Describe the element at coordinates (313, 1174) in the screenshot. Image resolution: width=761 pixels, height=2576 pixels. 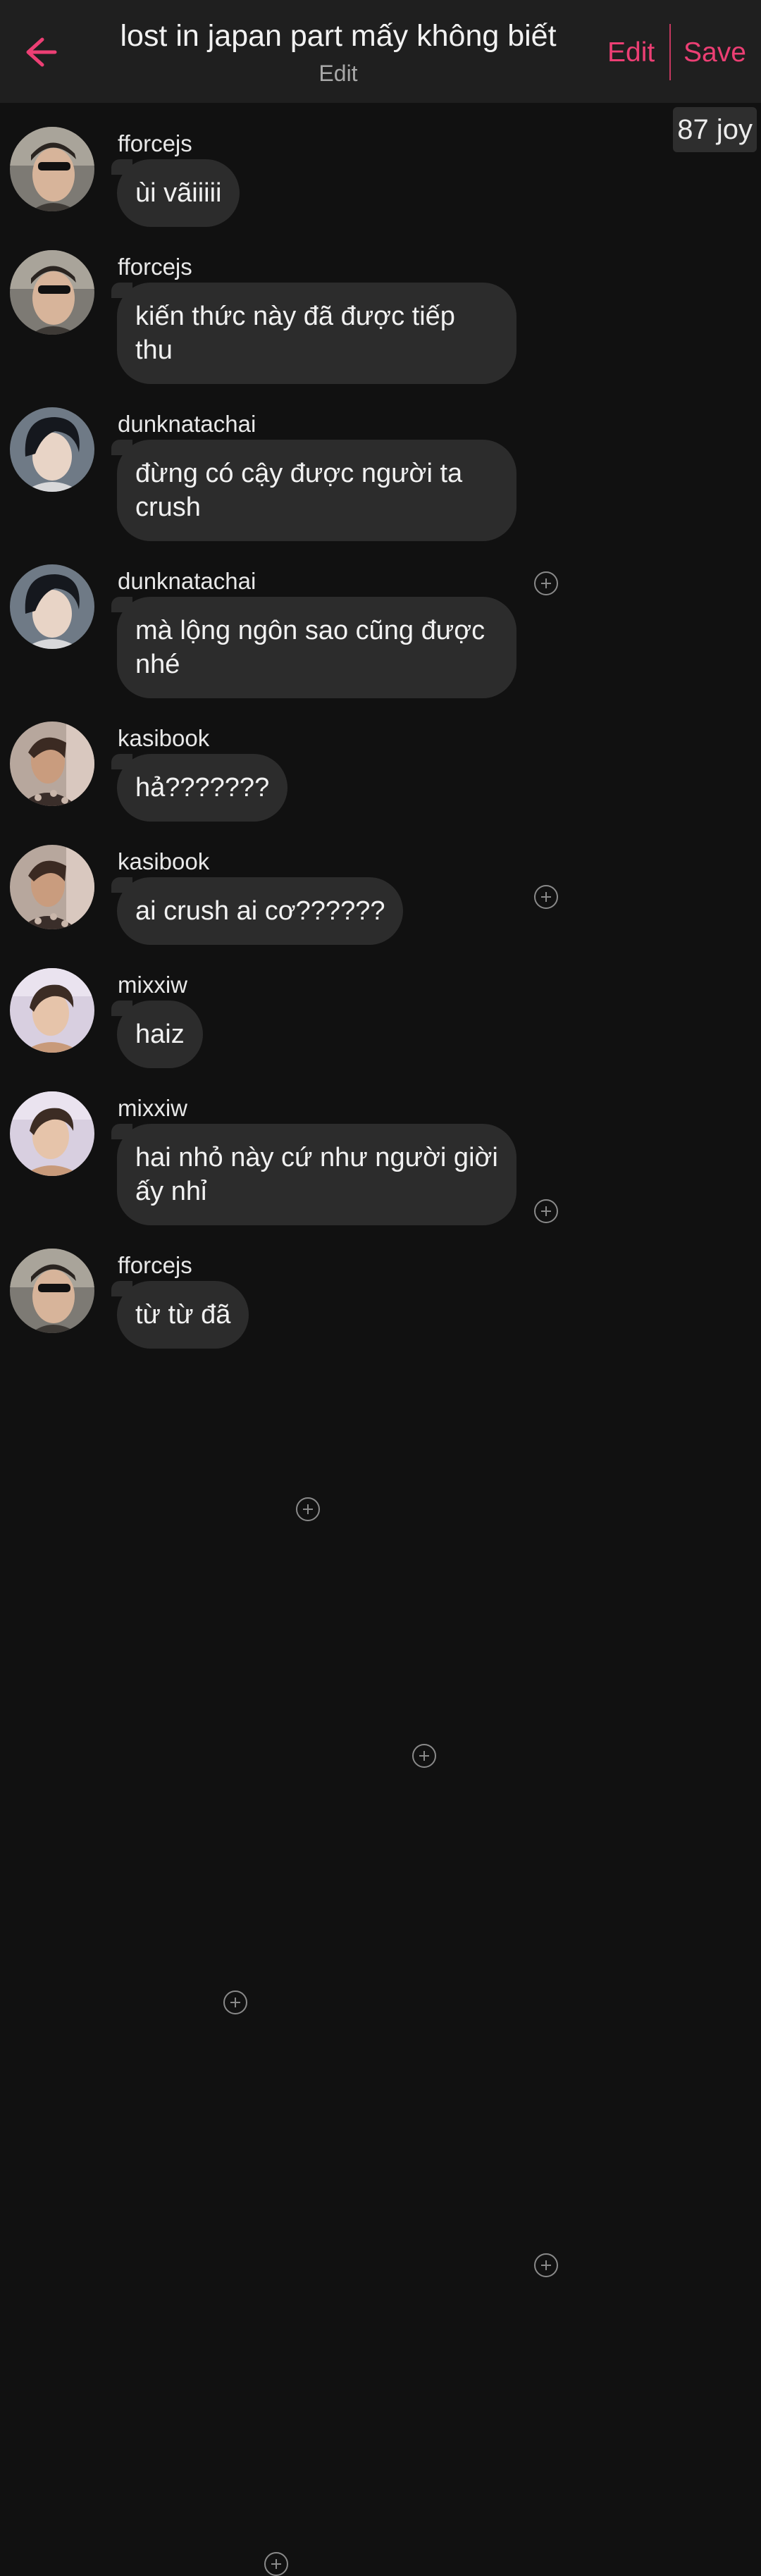
I see `message-bubble: hai nhỏ này cứ như người giời ấy nhỉ` at that location.